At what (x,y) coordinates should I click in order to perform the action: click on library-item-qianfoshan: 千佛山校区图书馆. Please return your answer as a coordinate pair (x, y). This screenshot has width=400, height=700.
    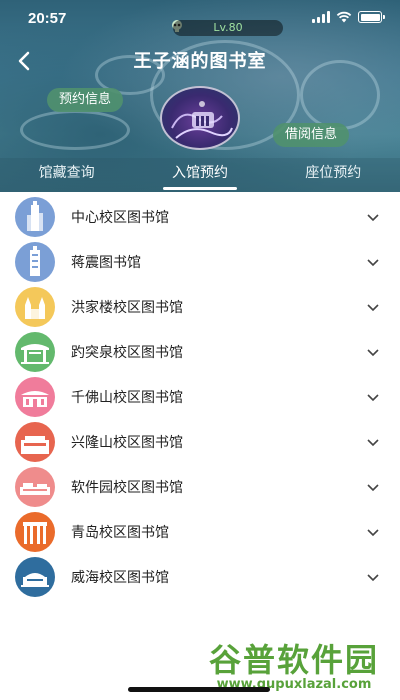
    Looking at the image, I should click on (200, 396).